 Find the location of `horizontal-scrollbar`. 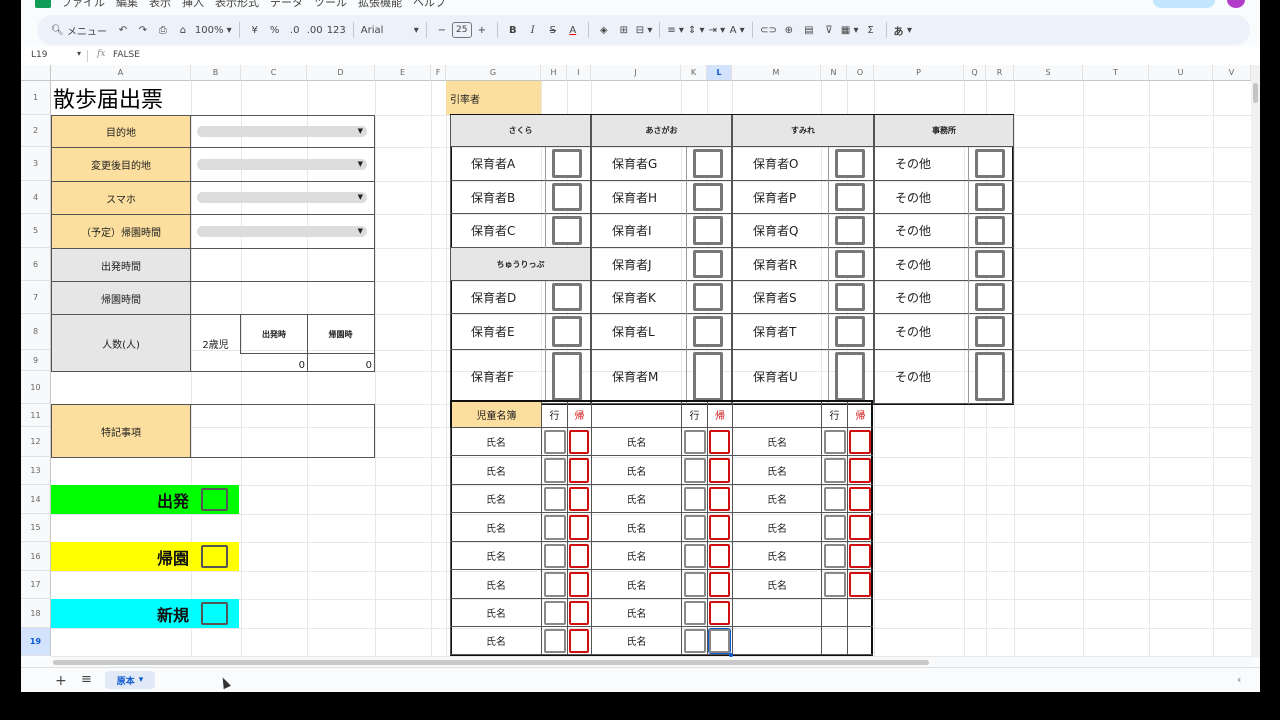

horizontal-scrollbar is located at coordinates (651, 662).